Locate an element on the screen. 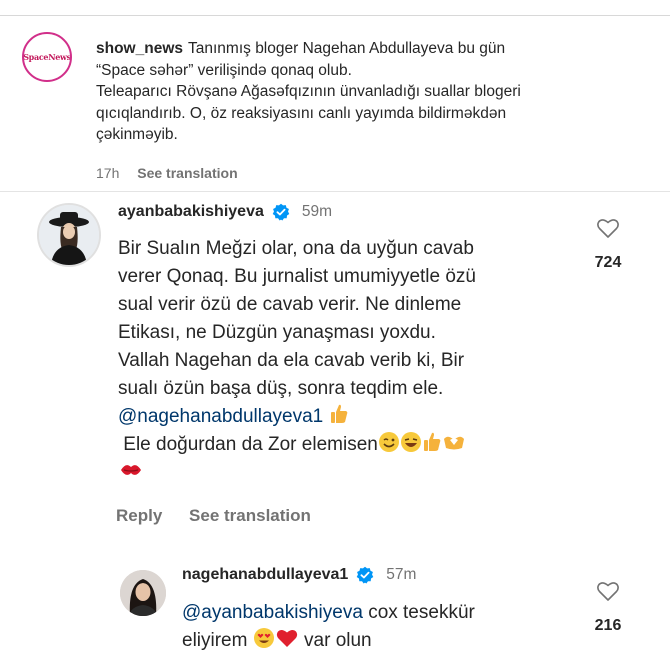  comment-1-username: ayanbabakishiyeva is located at coordinates (191, 212).